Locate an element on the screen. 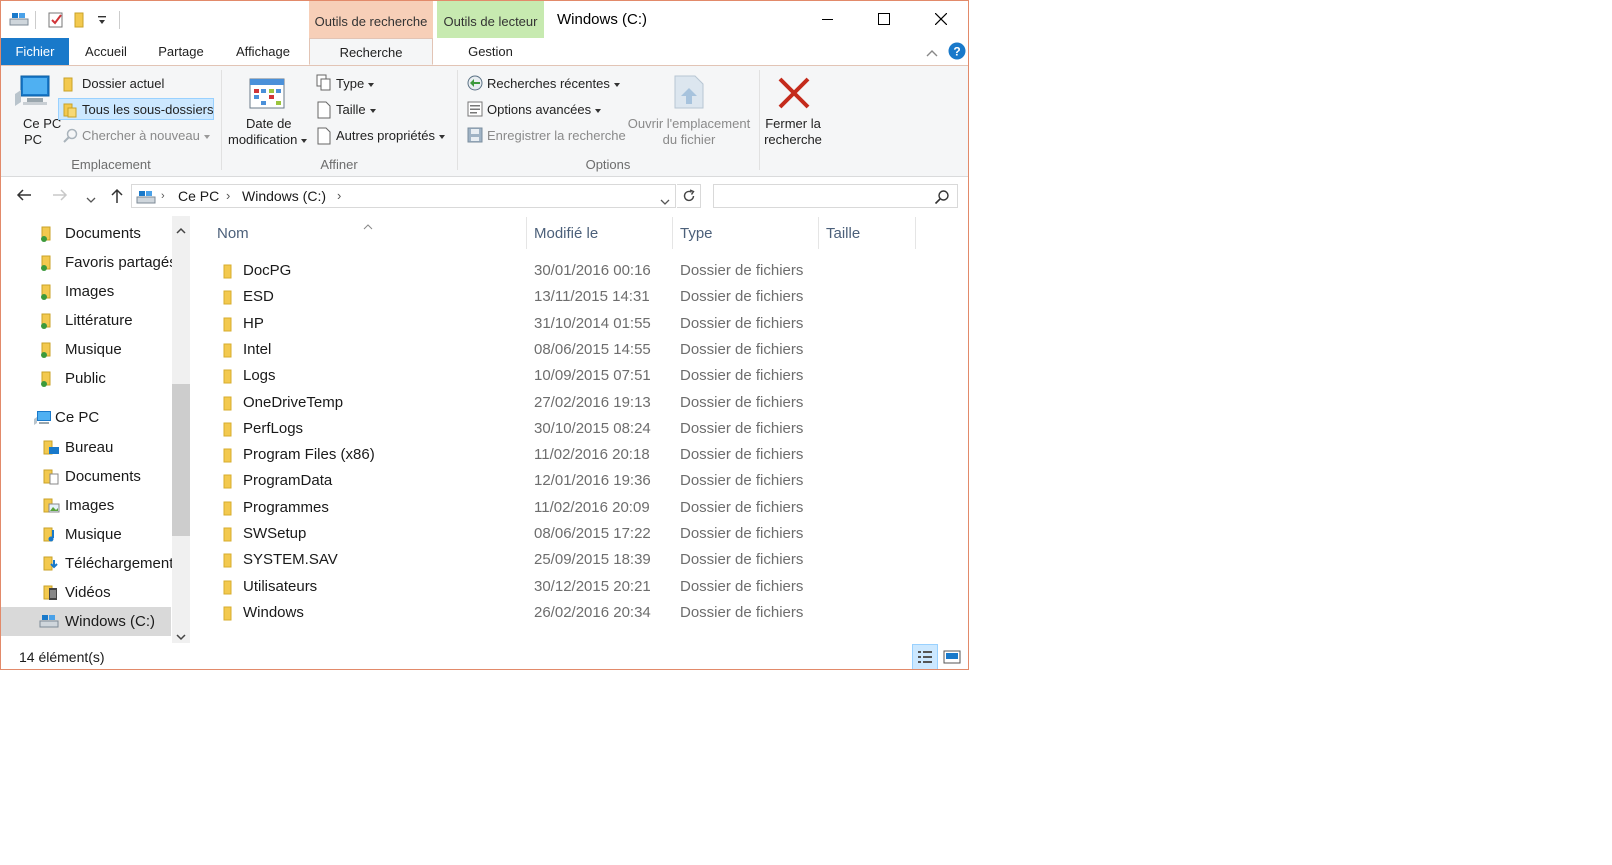  collapse-ribbon-icon is located at coordinates (932, 53).